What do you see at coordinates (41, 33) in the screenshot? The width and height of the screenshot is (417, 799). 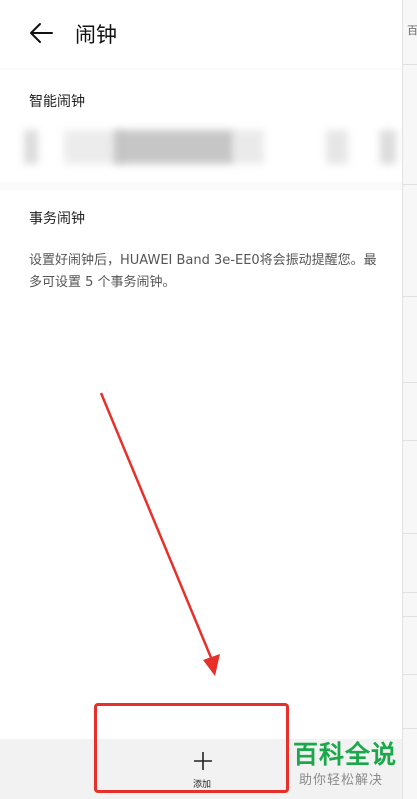 I see `back-arrow-icon` at bounding box center [41, 33].